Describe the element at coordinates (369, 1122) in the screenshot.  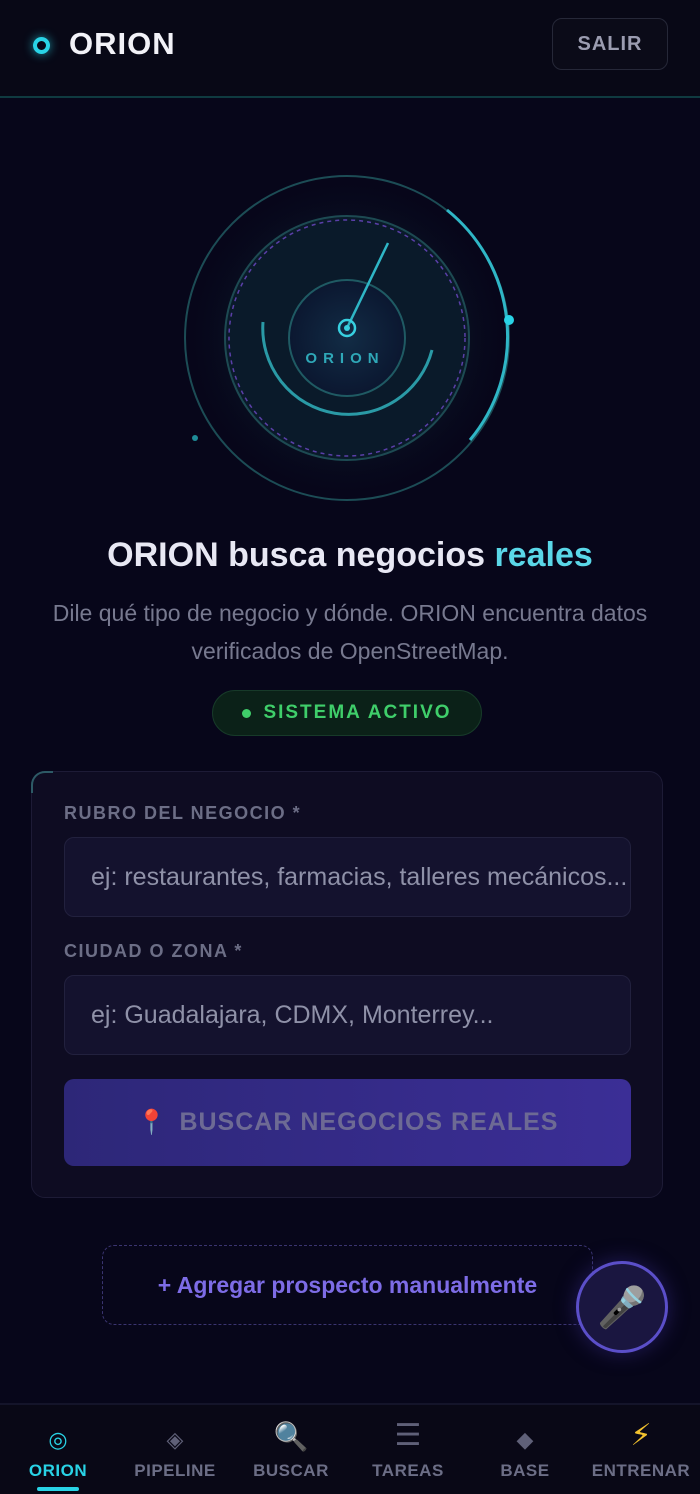
I see `search-button-label: BUSCAR NEGOCIOS REALES` at that location.